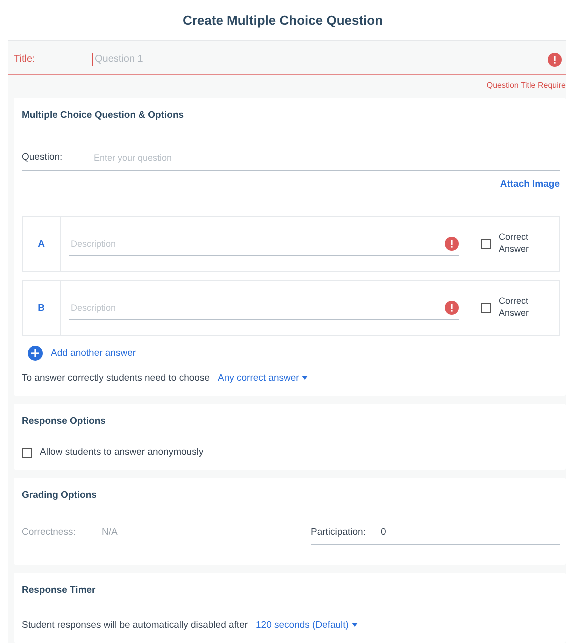  What do you see at coordinates (43, 157) in the screenshot?
I see `field-label: Question:` at bounding box center [43, 157].